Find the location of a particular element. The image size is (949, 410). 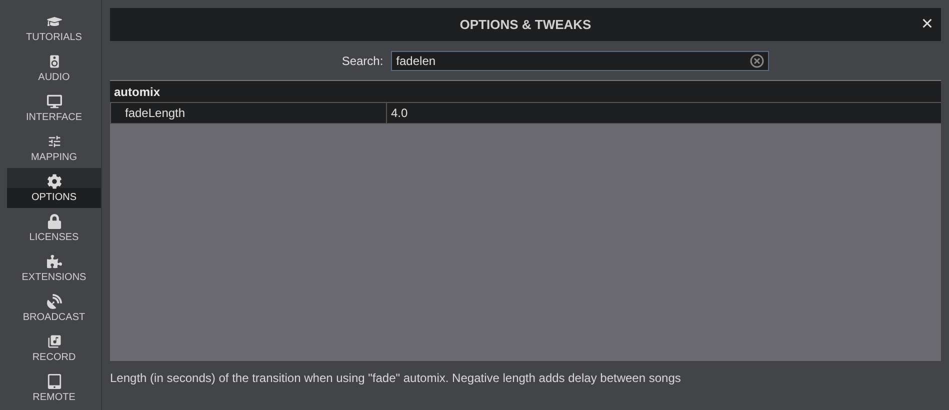

sliders-icon is located at coordinates (54, 141).